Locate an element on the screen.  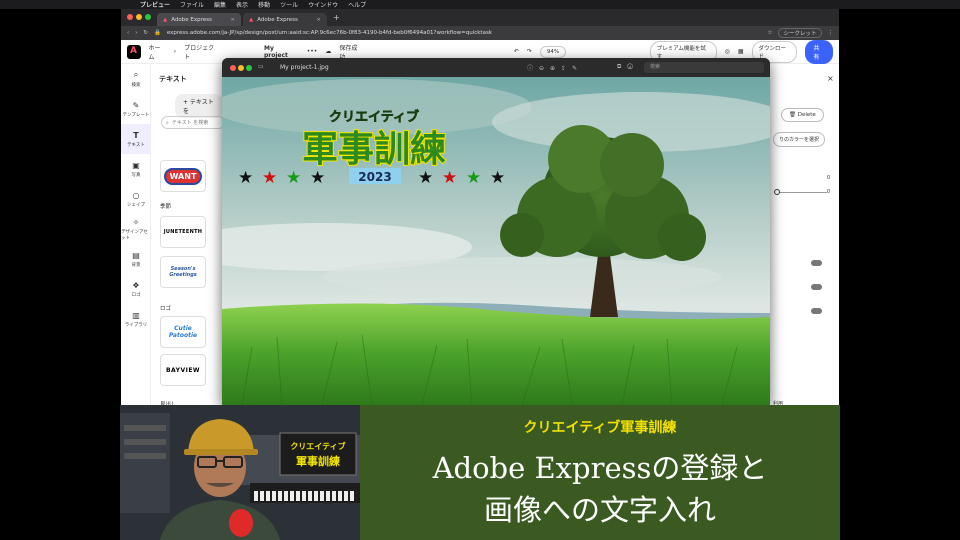
rail-text: T テキスト is located at coordinates (136, 139).